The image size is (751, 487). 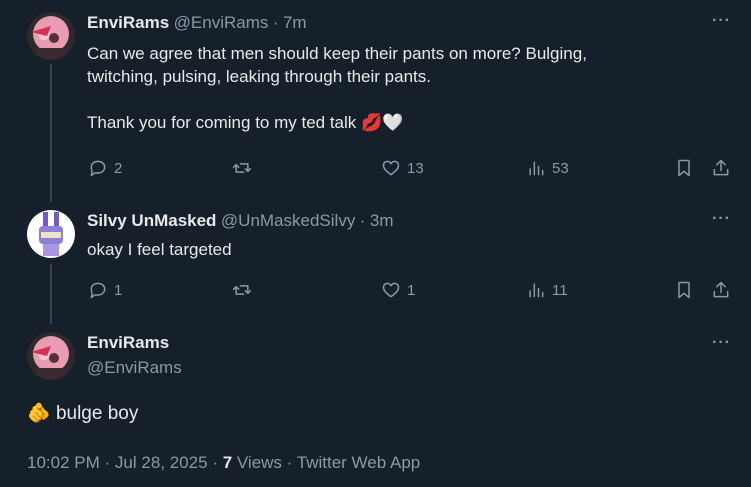 I want to click on tweet-text-line: bulge boy, so click(x=97, y=413).